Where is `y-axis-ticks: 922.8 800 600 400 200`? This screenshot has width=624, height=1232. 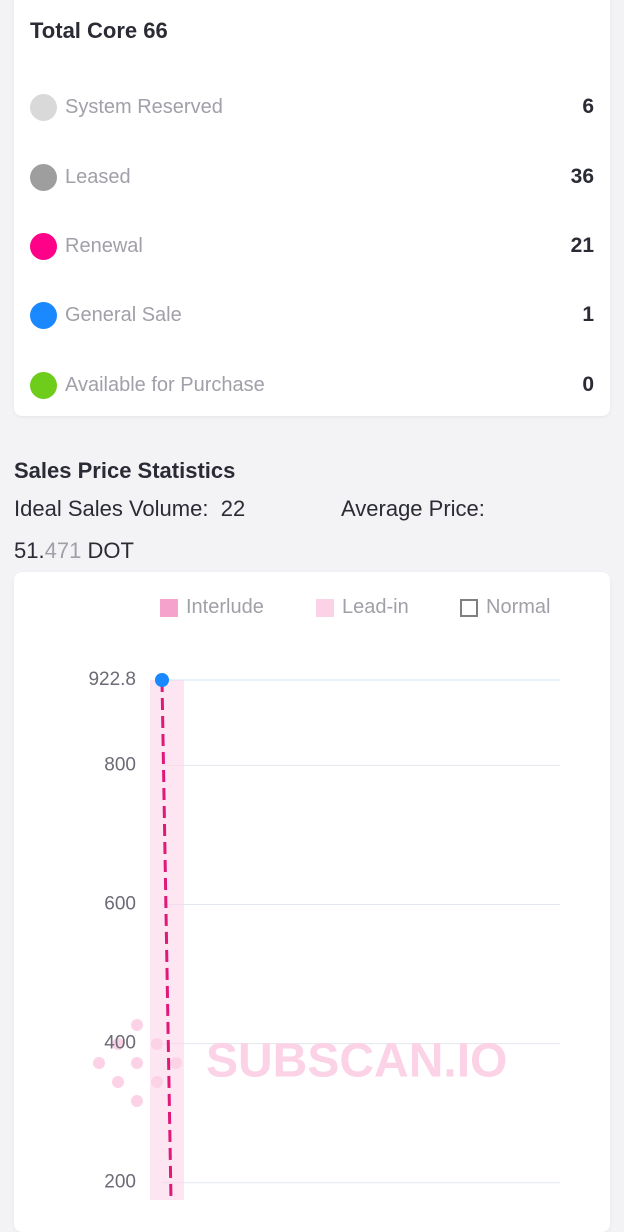 y-axis-ticks: 922.8 800 600 400 200 is located at coordinates (112, 931).